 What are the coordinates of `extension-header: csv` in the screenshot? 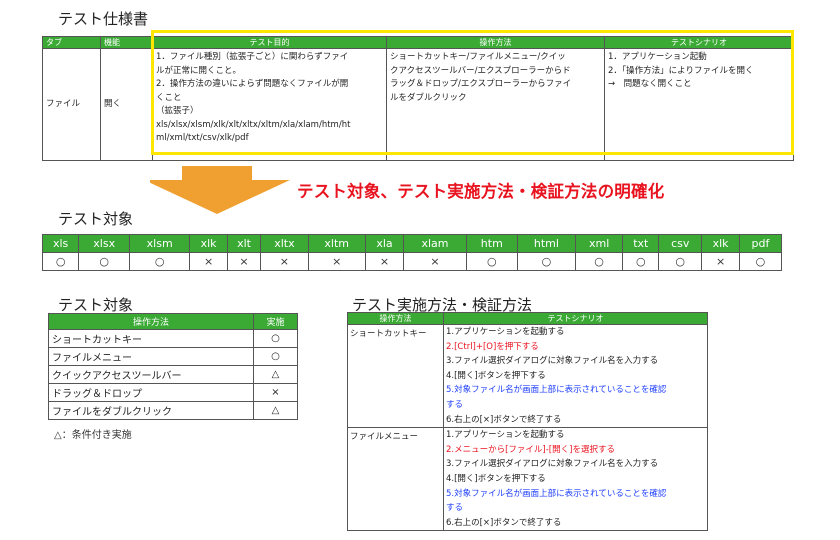 It's located at (680, 243).